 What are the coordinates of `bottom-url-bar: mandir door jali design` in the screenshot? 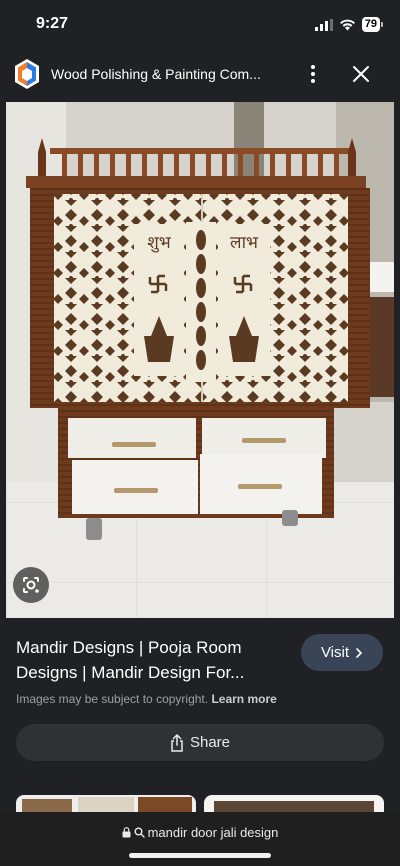 It's located at (200, 839).